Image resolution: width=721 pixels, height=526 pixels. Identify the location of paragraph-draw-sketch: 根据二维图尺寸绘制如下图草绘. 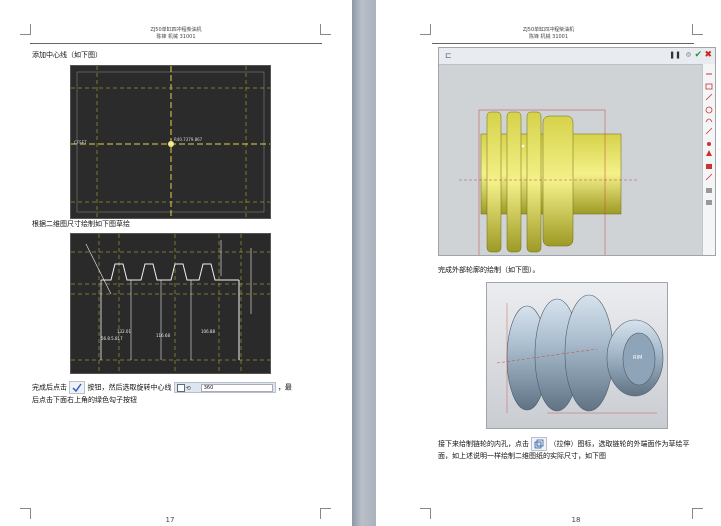
(81, 224).